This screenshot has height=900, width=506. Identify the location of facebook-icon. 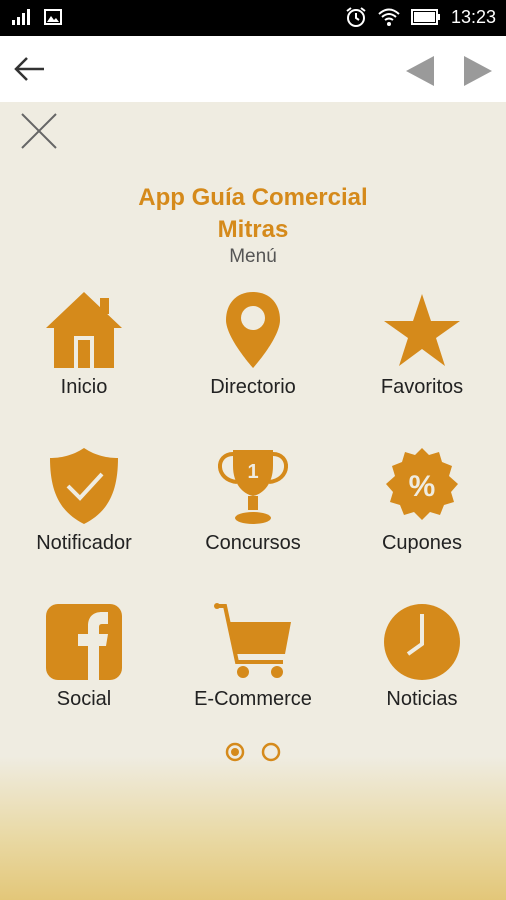
(84, 642).